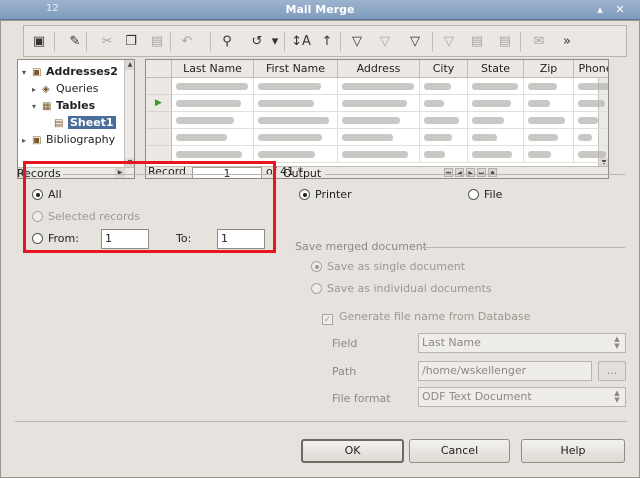  I want to click on tree-item: ▸ ▣ Bibliography, so click(68, 140).